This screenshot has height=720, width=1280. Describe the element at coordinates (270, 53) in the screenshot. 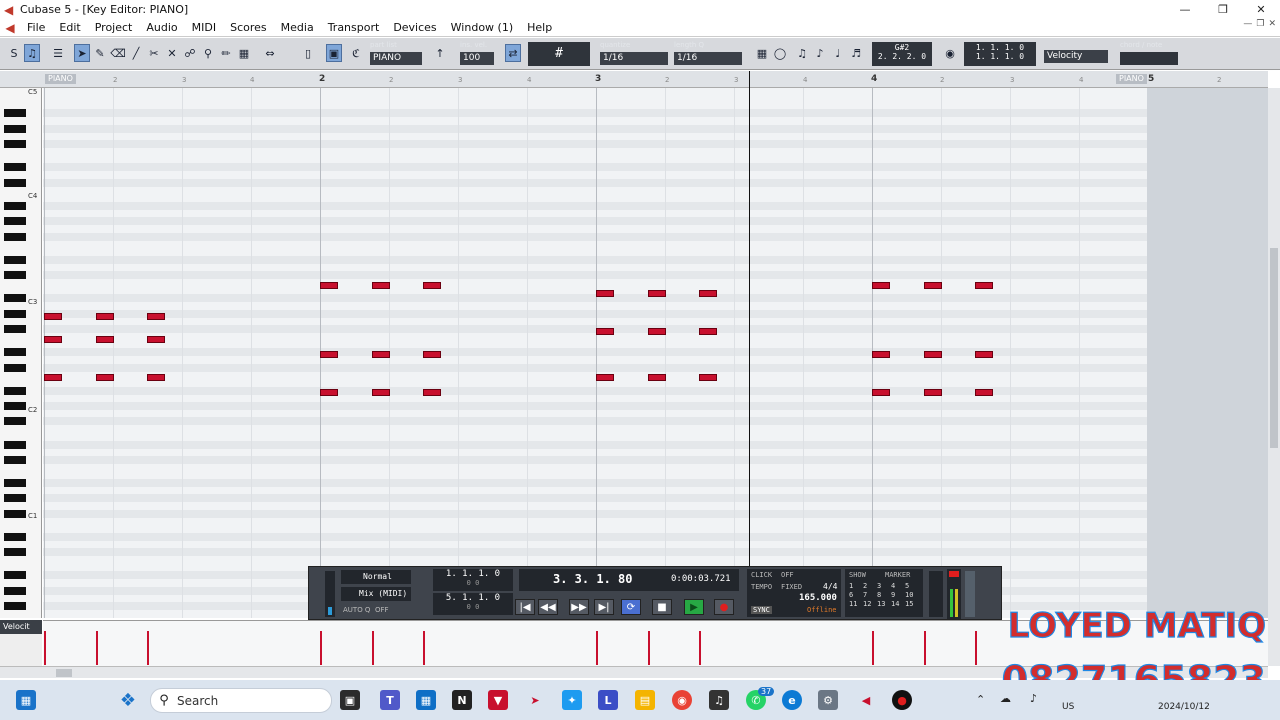

I see `autoscroll-icon: ⇔` at that location.